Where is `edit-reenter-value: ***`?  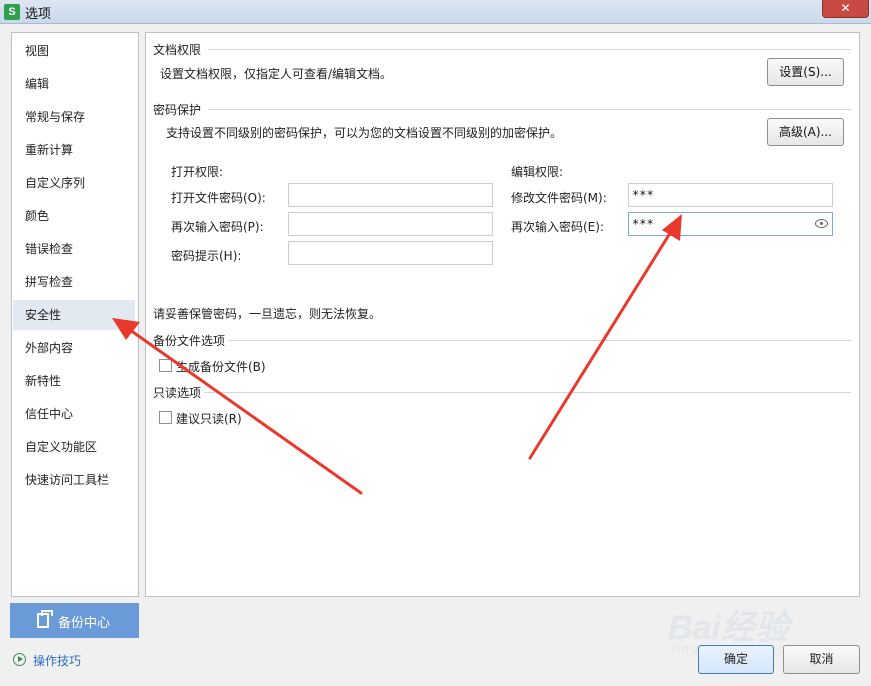 edit-reenter-value: *** is located at coordinates (643, 224).